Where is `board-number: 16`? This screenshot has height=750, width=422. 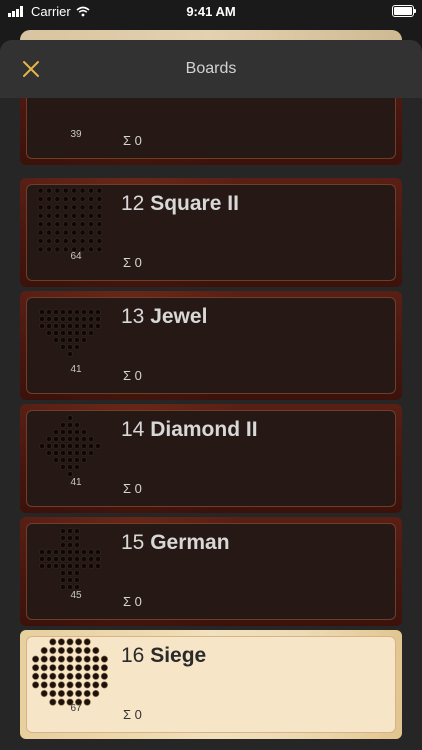
board-number: 16 is located at coordinates (133, 655).